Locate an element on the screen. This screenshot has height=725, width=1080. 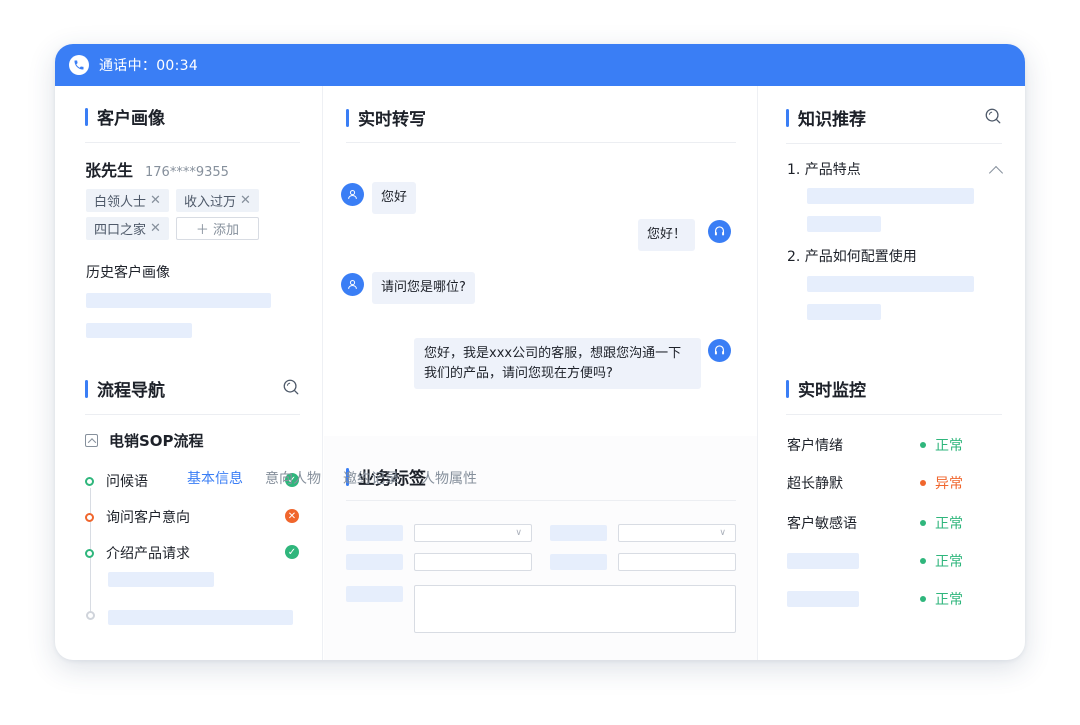
chat-bubble-agent: 您好！ is located at coordinates (667, 235).